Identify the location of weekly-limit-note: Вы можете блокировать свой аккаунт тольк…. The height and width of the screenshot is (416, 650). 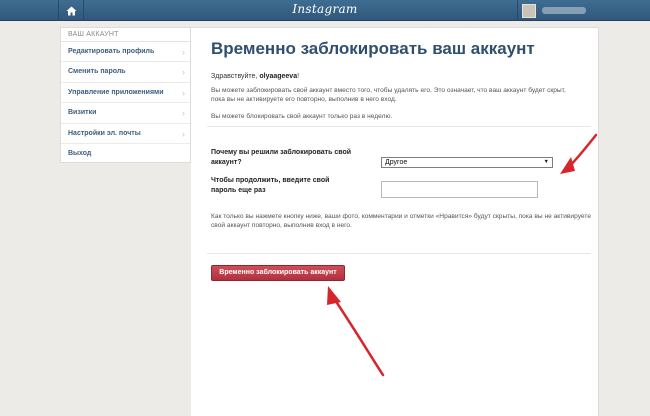
(302, 116).